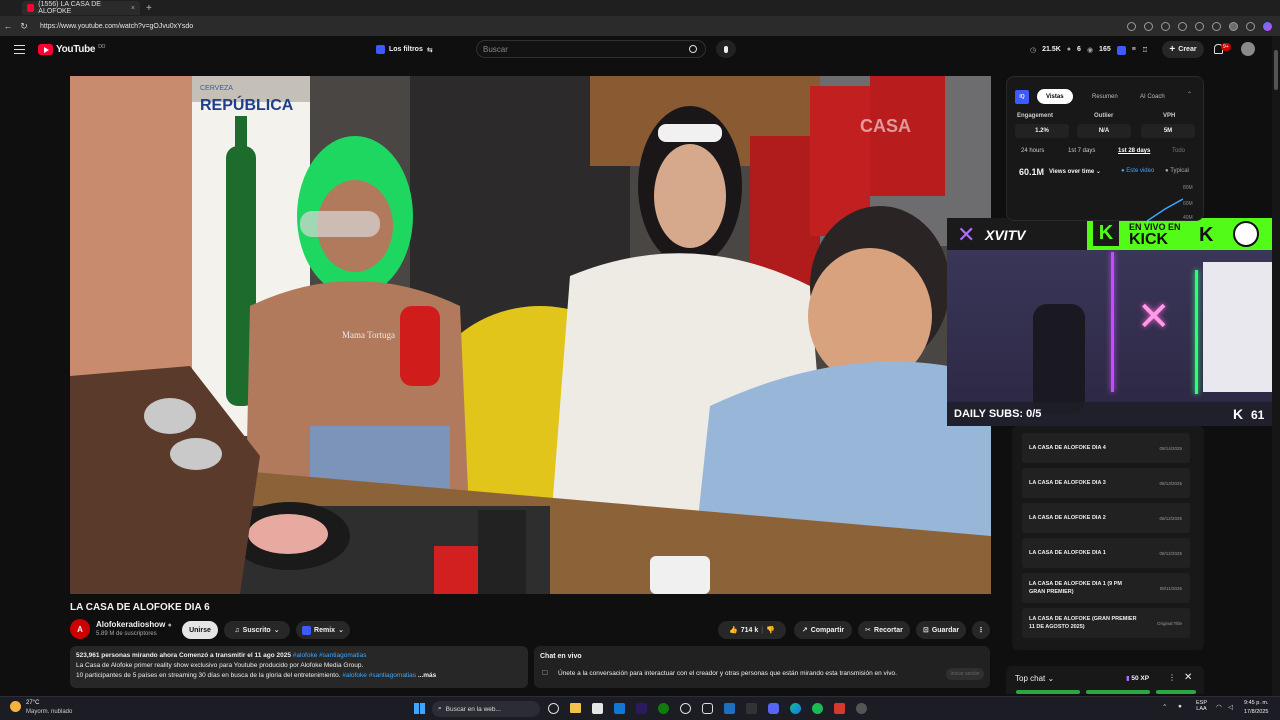  Describe the element at coordinates (1106, 518) in the screenshot. I see `list-item: LA CASA DE ALOFOKE DIA 2 08/12/2025` at that location.